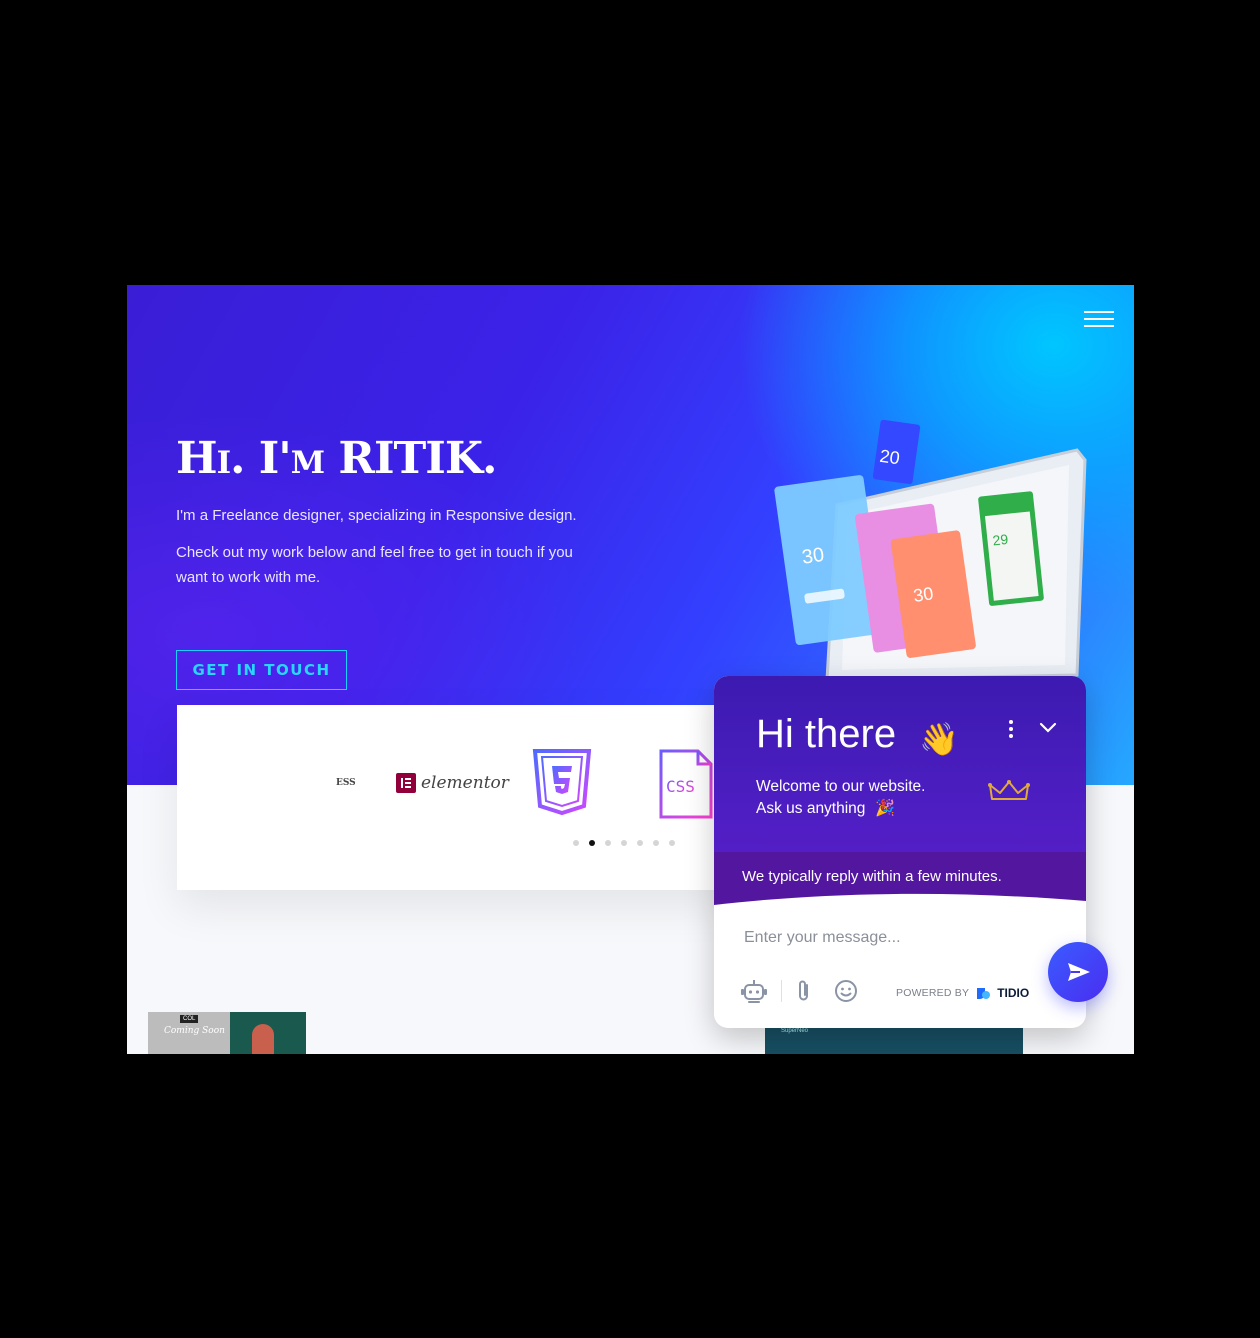  What do you see at coordinates (261, 670) in the screenshot?
I see `get-in-touch-button: GET IN TOUCH` at bounding box center [261, 670].